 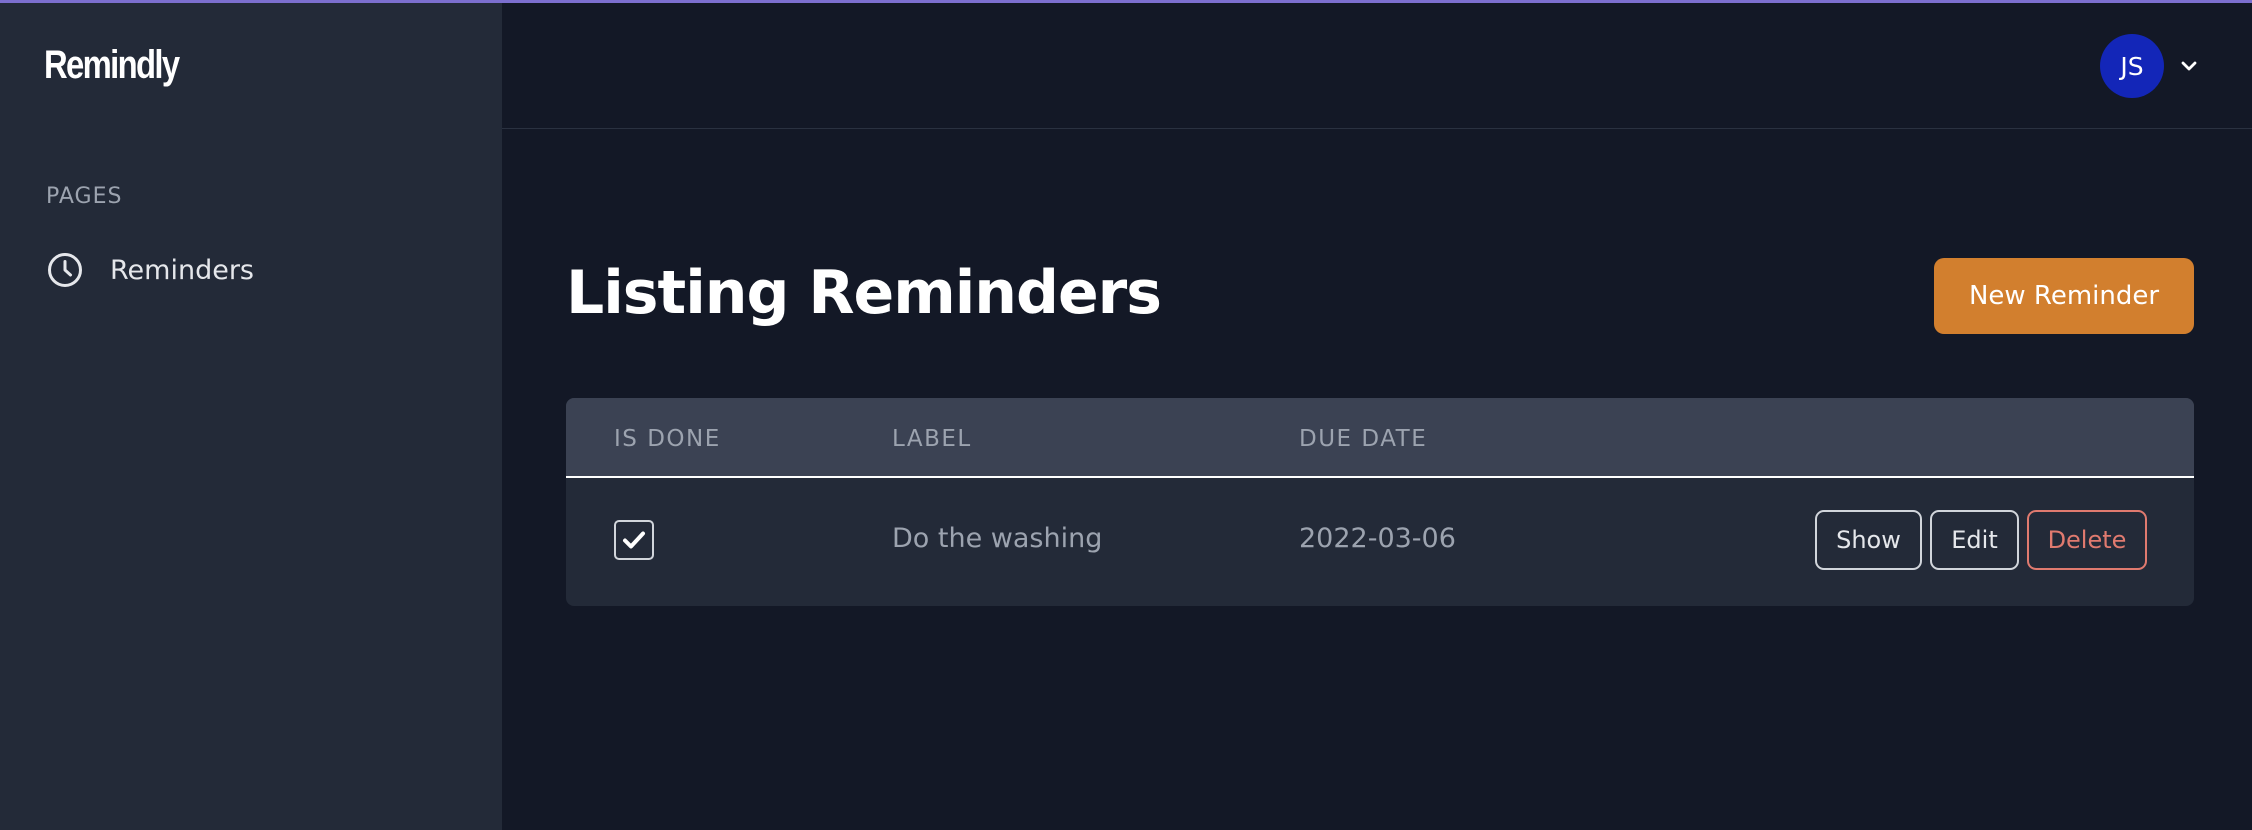 What do you see at coordinates (2087, 540) in the screenshot?
I see `delete-button: Delete` at bounding box center [2087, 540].